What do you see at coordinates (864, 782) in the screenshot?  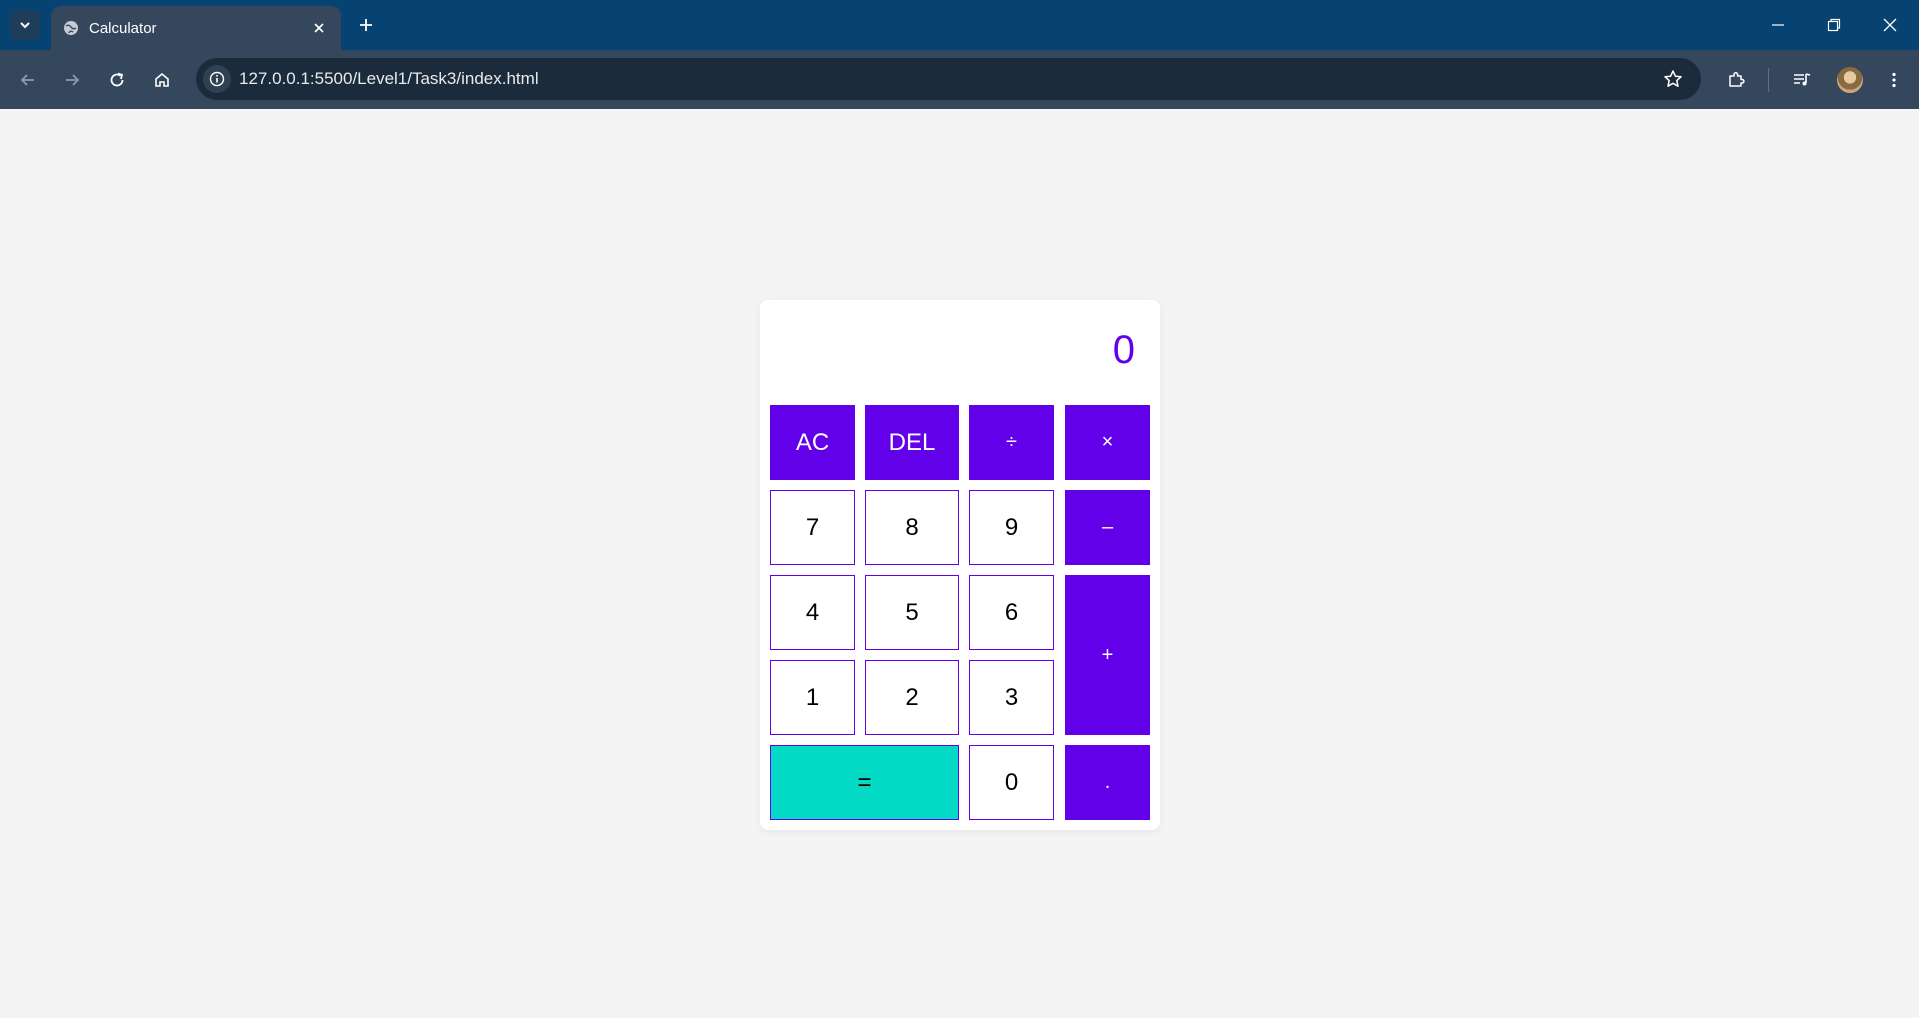 I see `equals-button: =` at bounding box center [864, 782].